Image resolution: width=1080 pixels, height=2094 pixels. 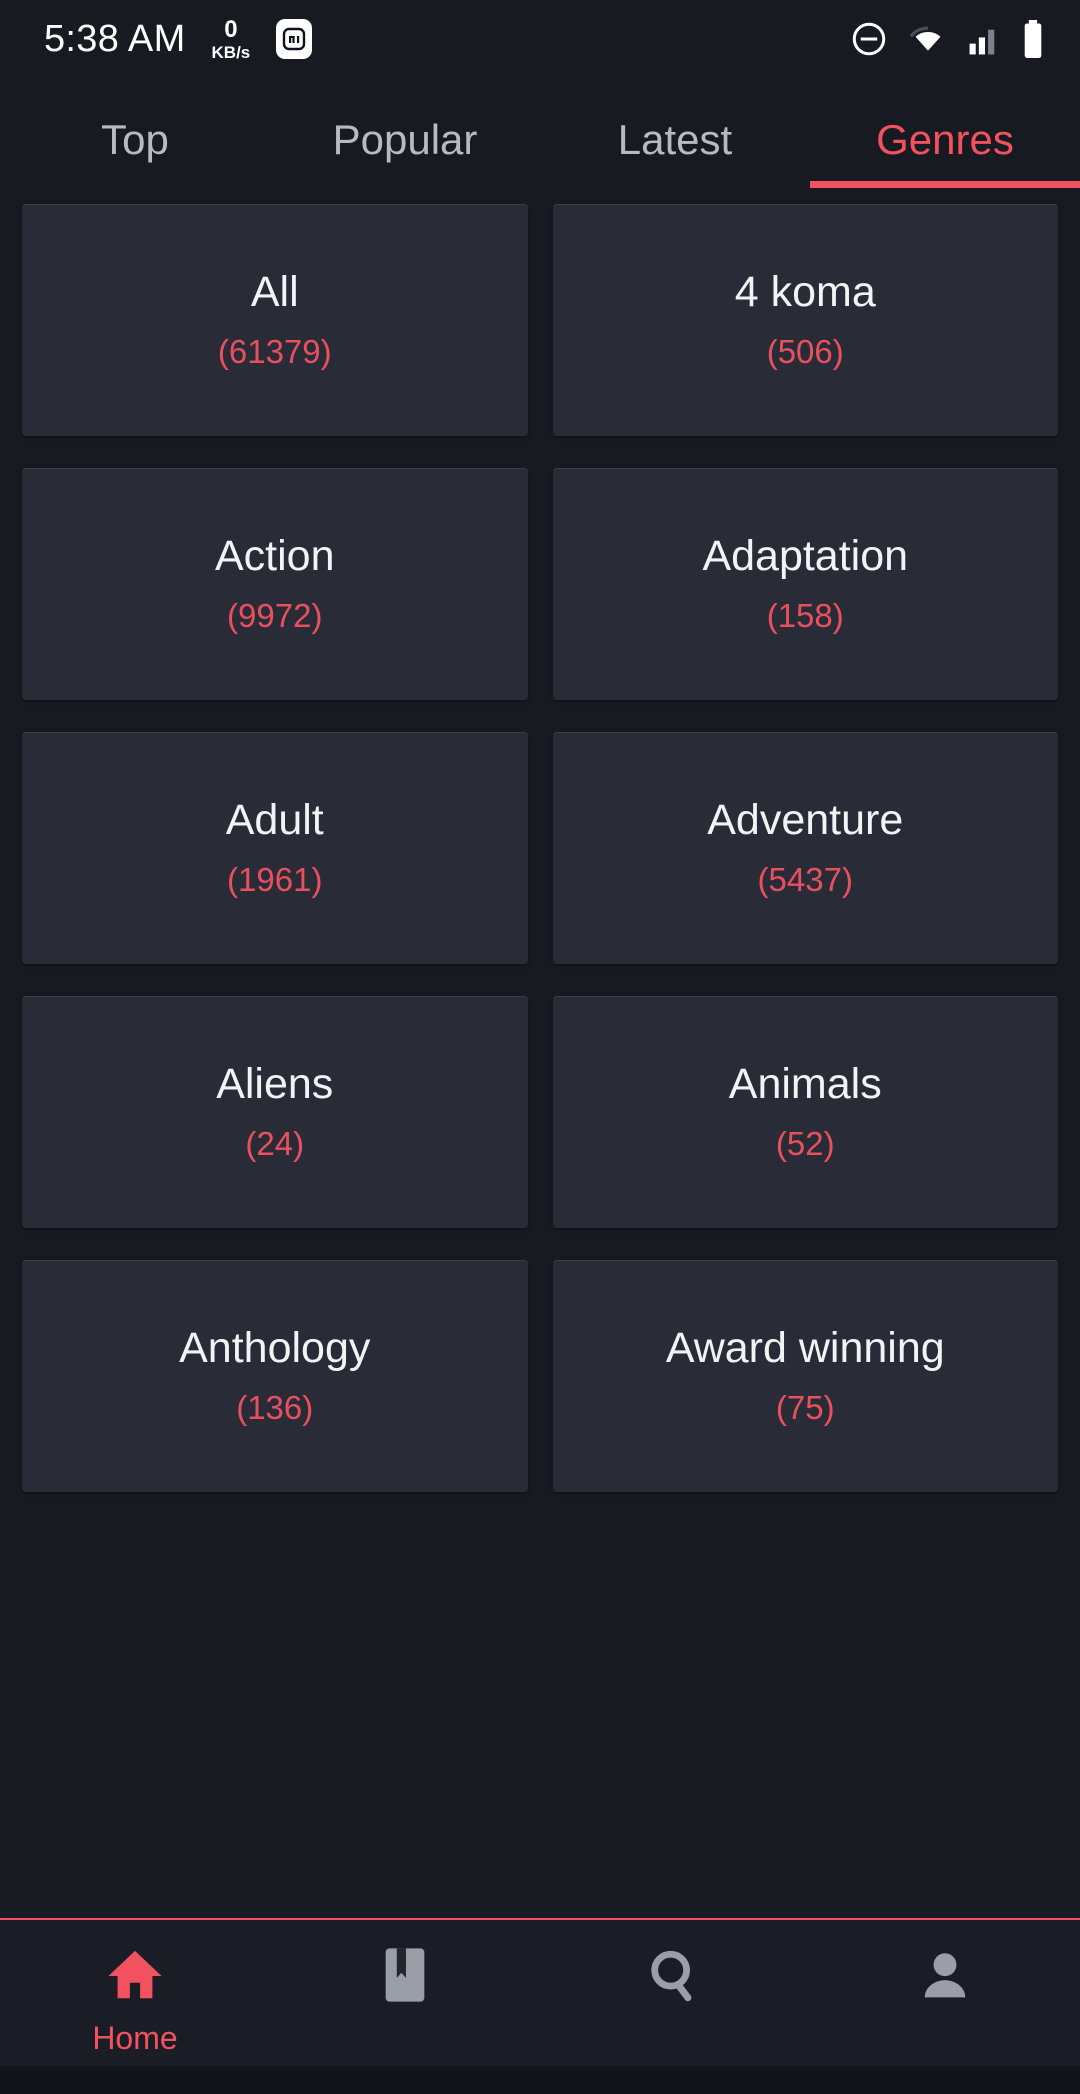 I want to click on genre-name: Action, so click(x=274, y=555).